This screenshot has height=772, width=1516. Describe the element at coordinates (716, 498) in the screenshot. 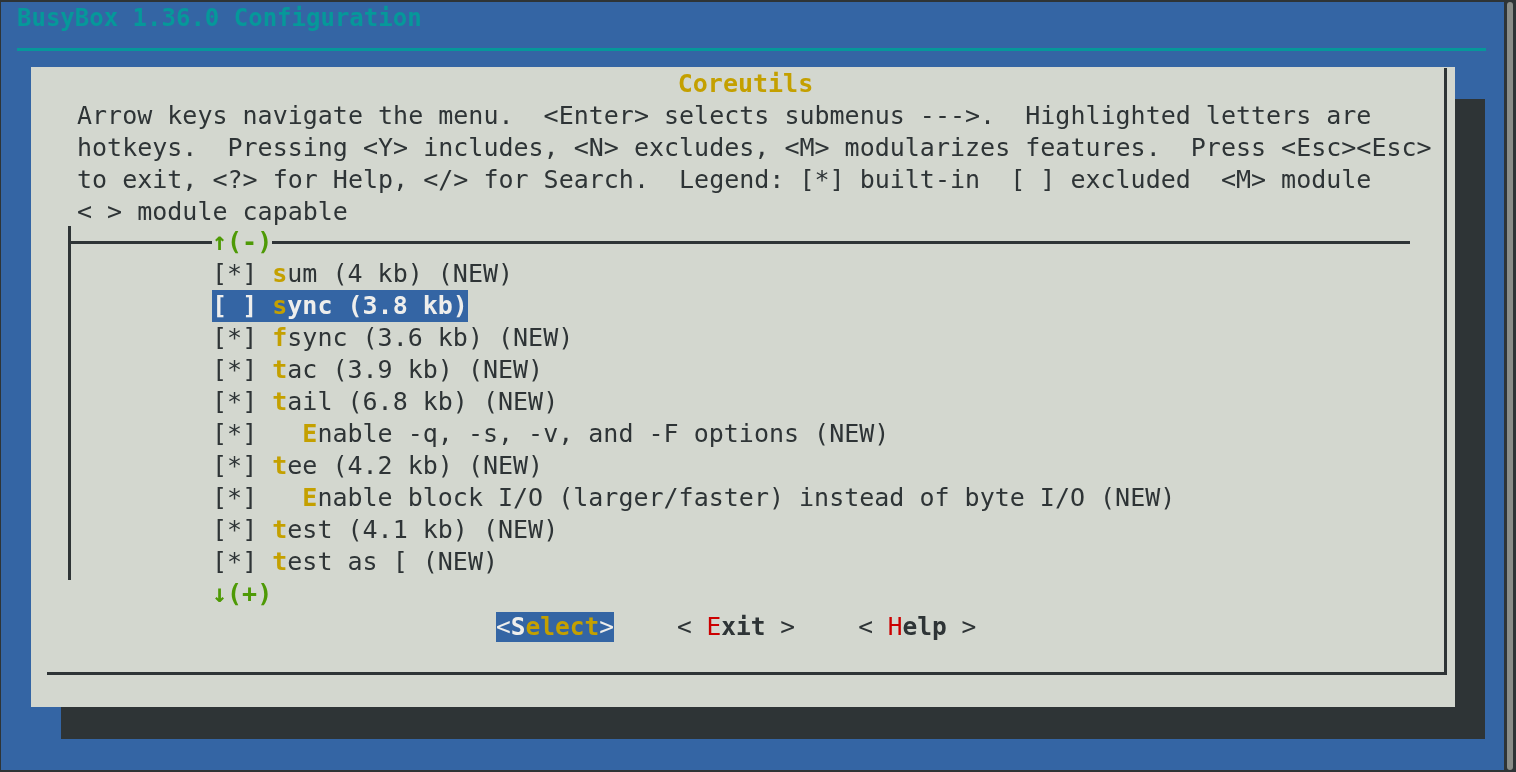

I see `menu-item: Enable block I/O (larger/faster) instead of byte I/O (NEW)` at that location.